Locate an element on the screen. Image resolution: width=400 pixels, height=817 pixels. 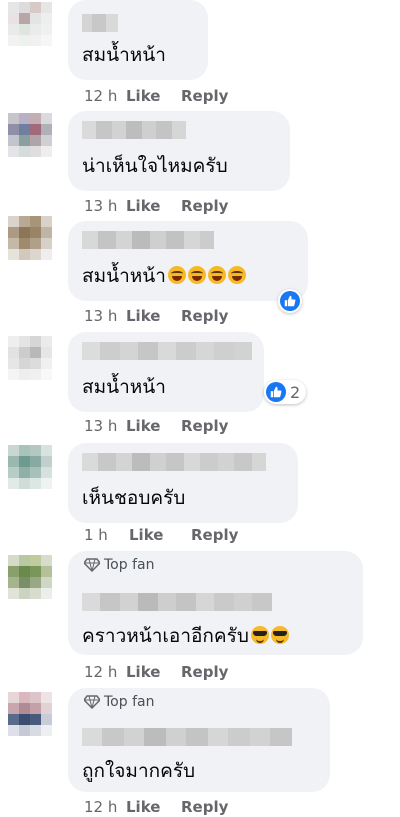
comment-text: น่าเห็นใจไหมครับ is located at coordinates (155, 166).